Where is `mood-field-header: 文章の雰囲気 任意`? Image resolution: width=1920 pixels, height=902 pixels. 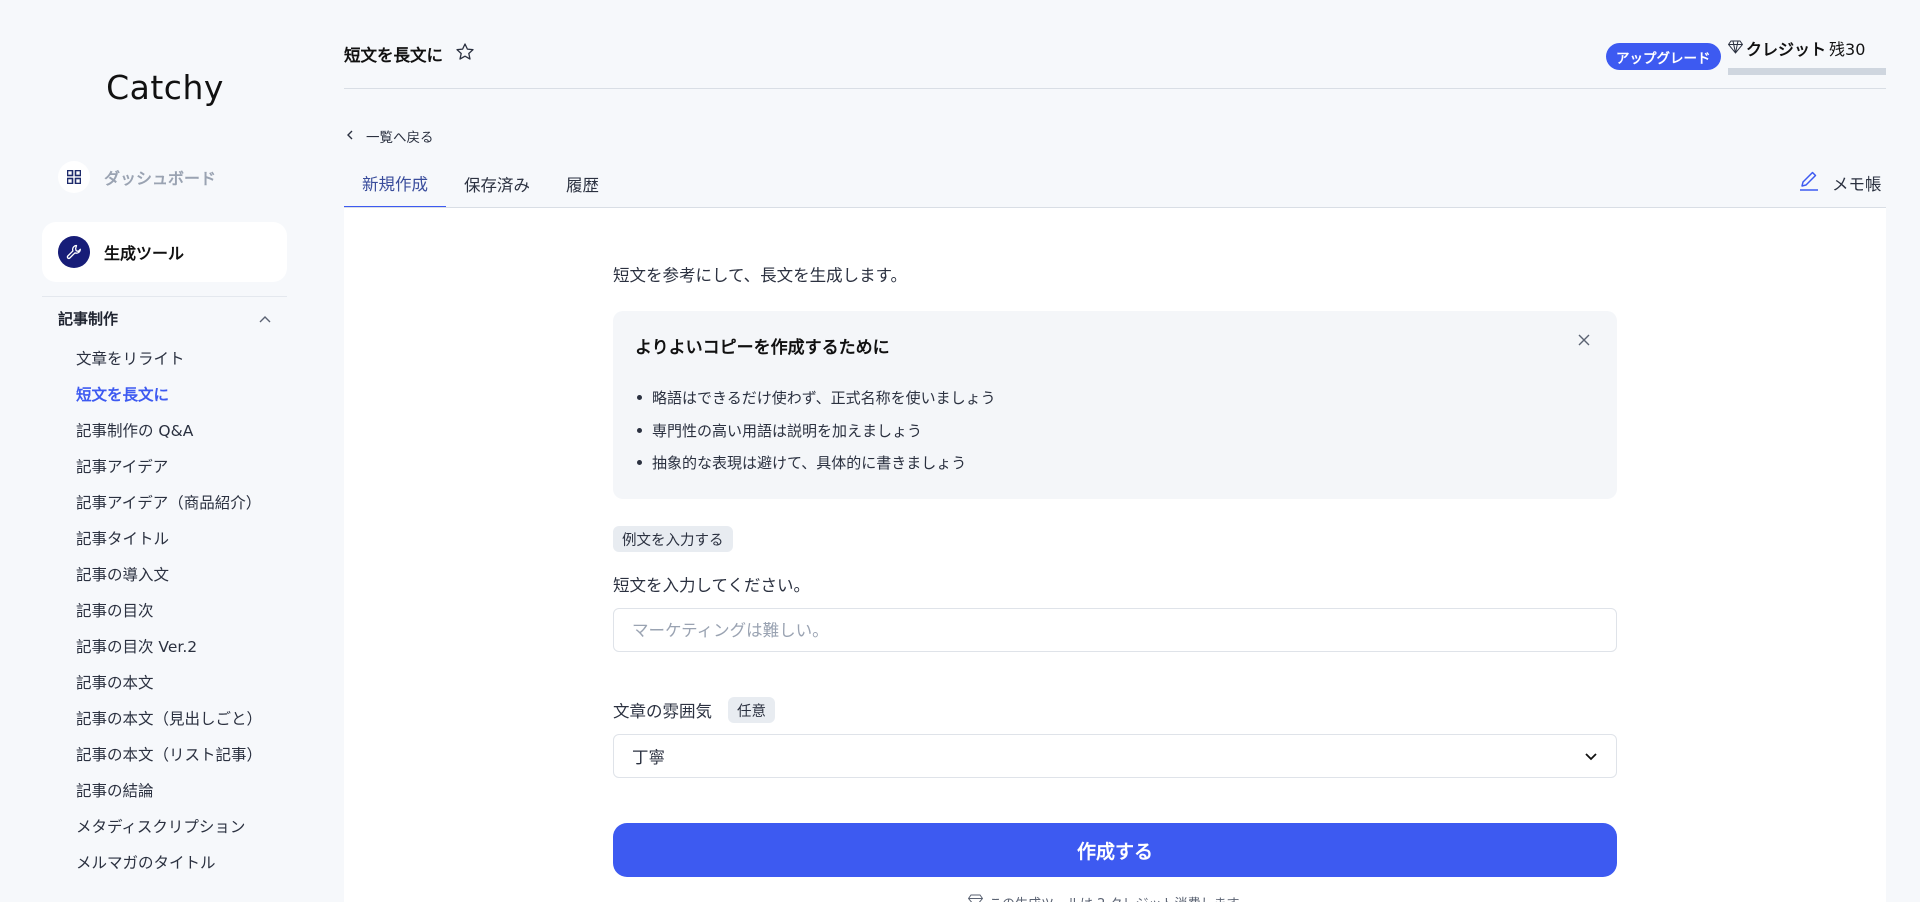
mood-field-header: 文章の雰囲気 任意 is located at coordinates (694, 710).